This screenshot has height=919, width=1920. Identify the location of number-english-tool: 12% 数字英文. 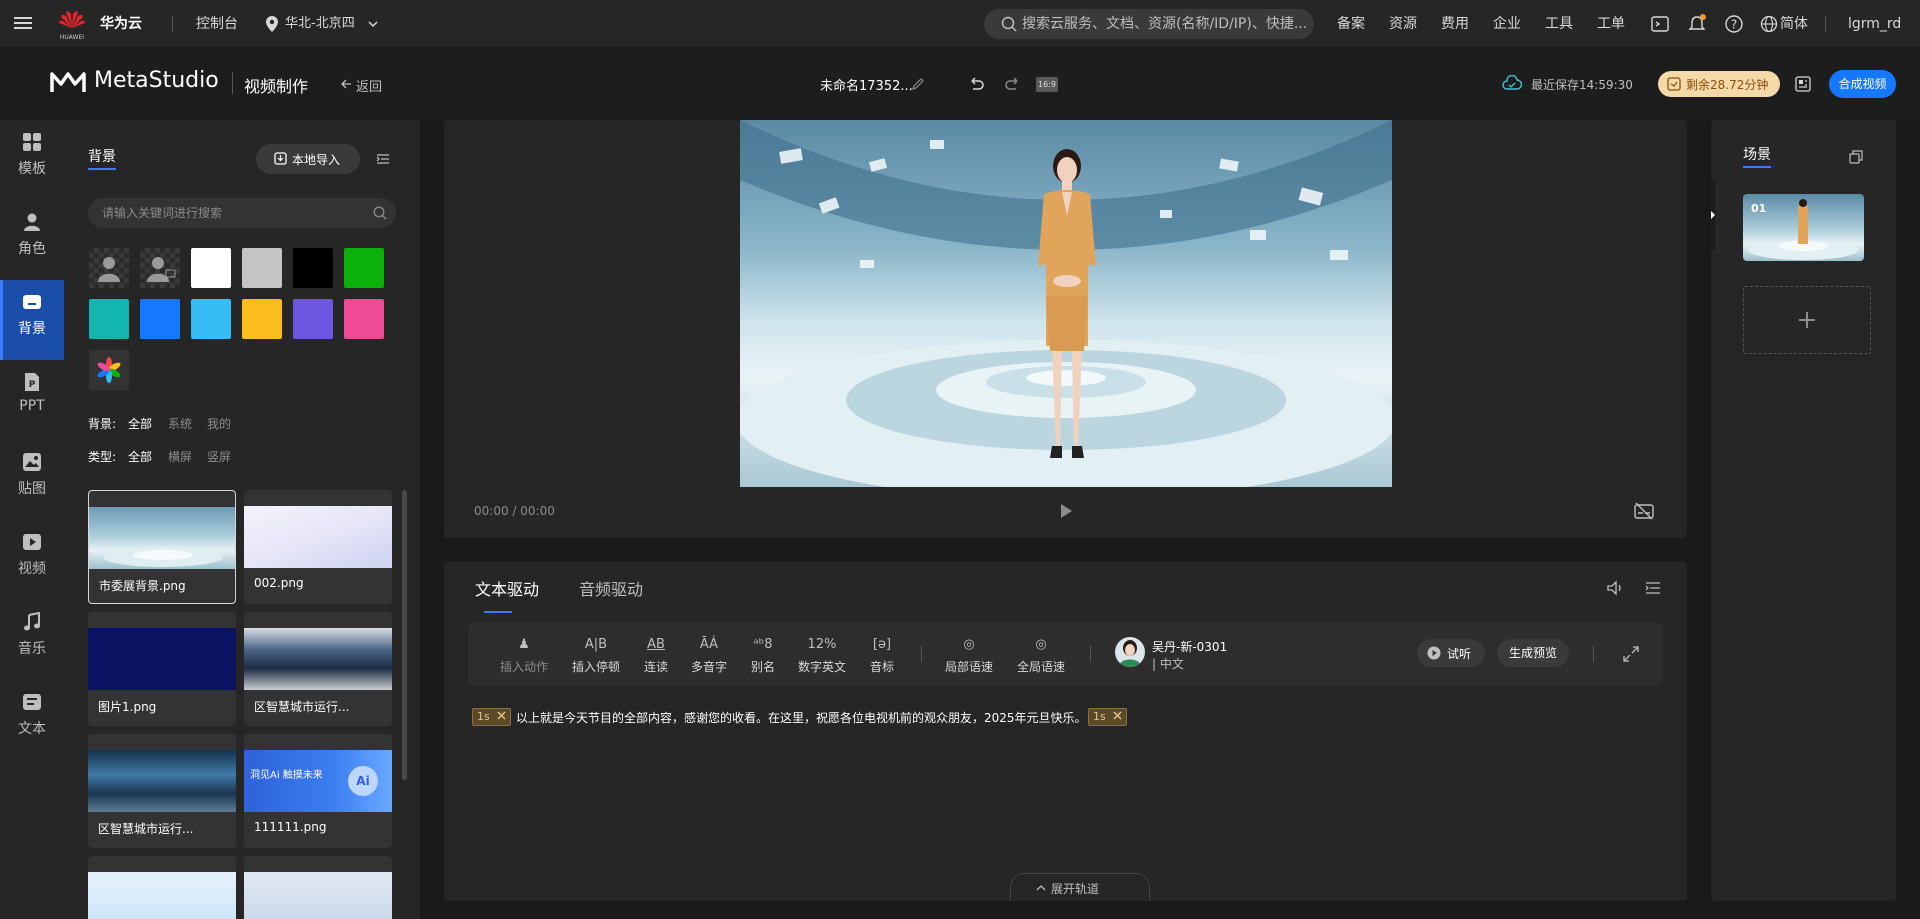
(822, 655).